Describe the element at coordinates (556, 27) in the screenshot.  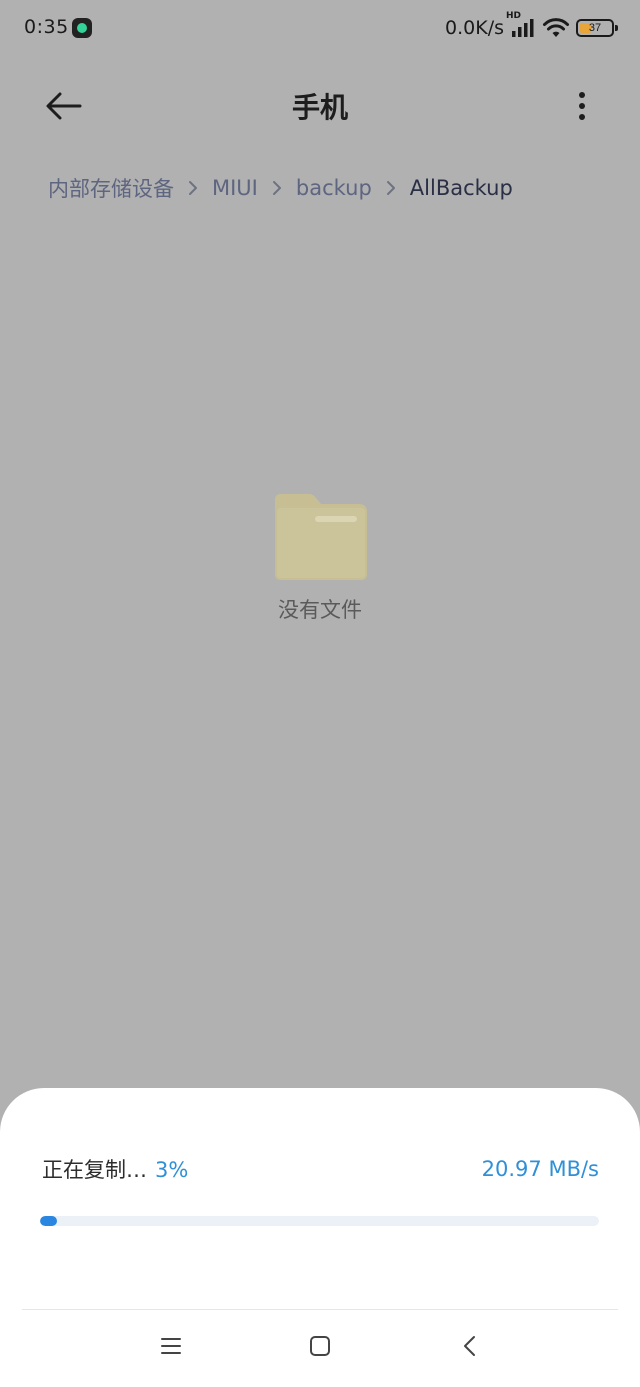
I see `wifi-icon` at that location.